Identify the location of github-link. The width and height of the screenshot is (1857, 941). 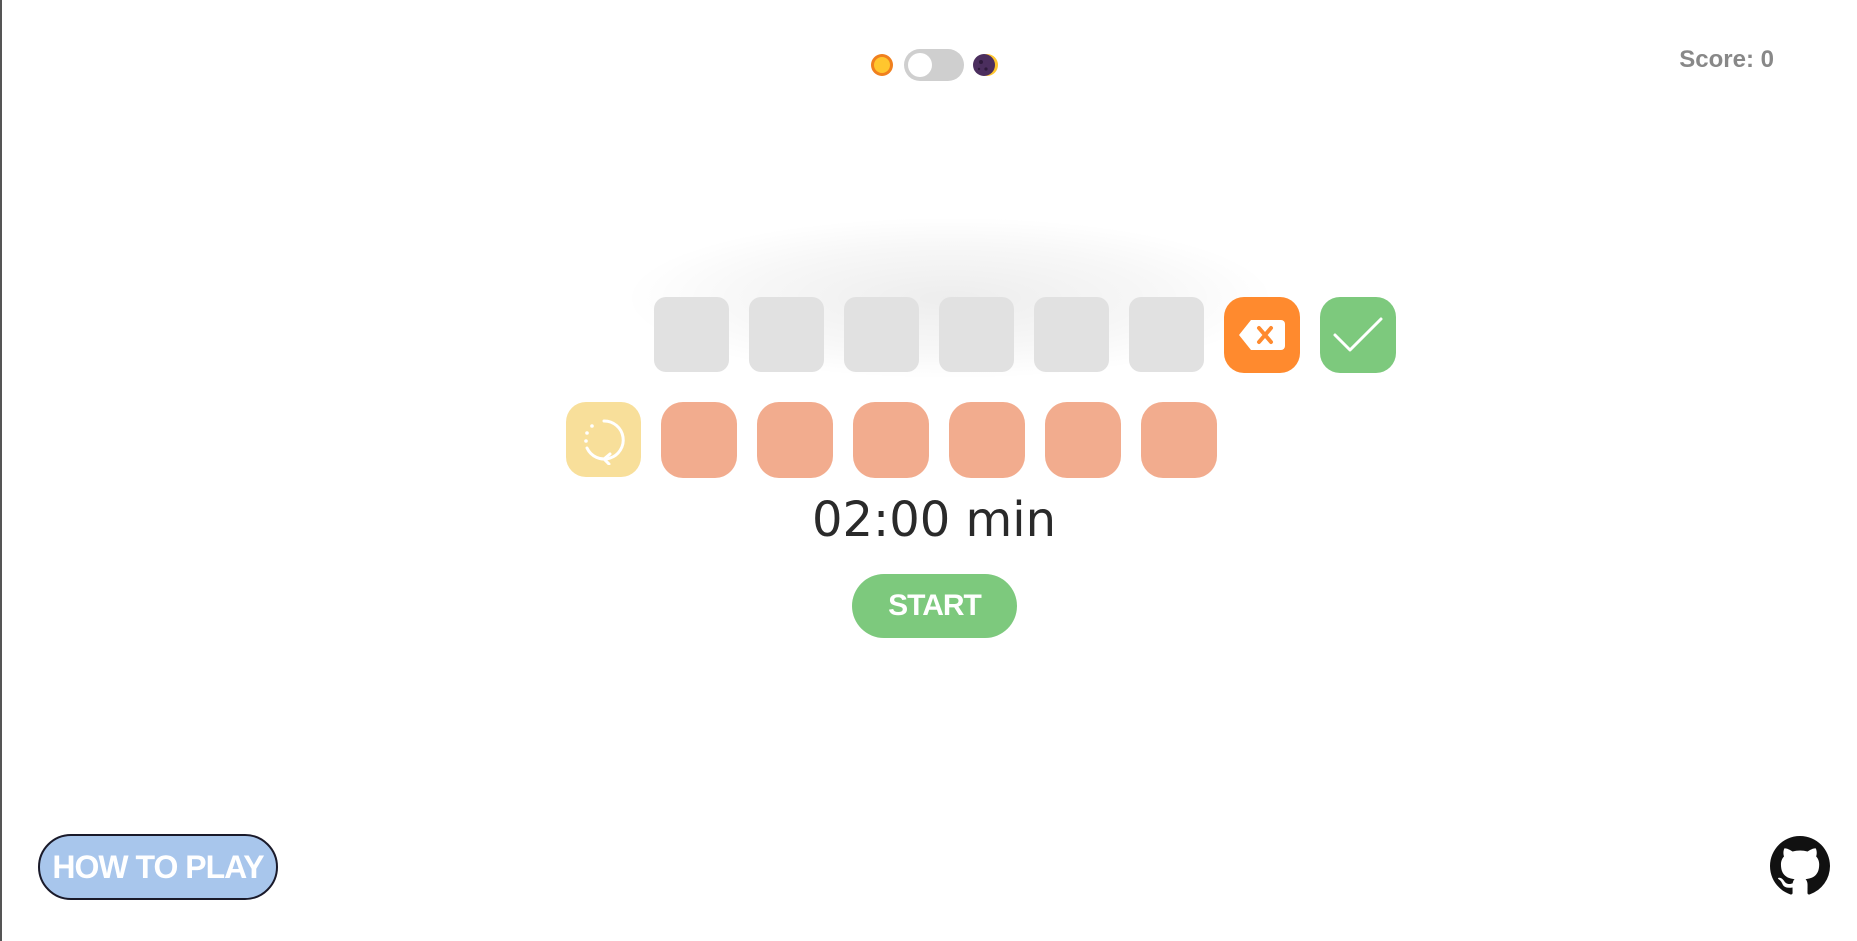
(1800, 866).